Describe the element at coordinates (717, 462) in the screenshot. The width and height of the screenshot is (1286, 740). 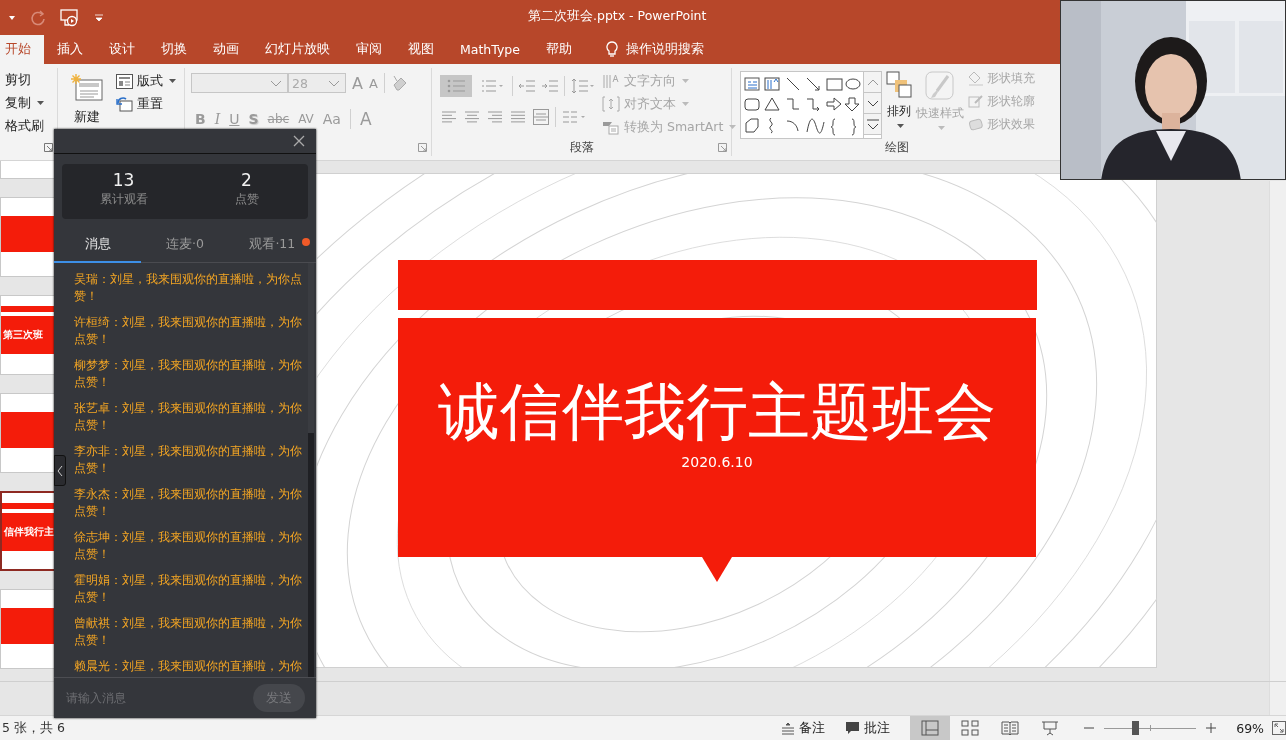
I see `slide-date: 2020.6.10` at that location.